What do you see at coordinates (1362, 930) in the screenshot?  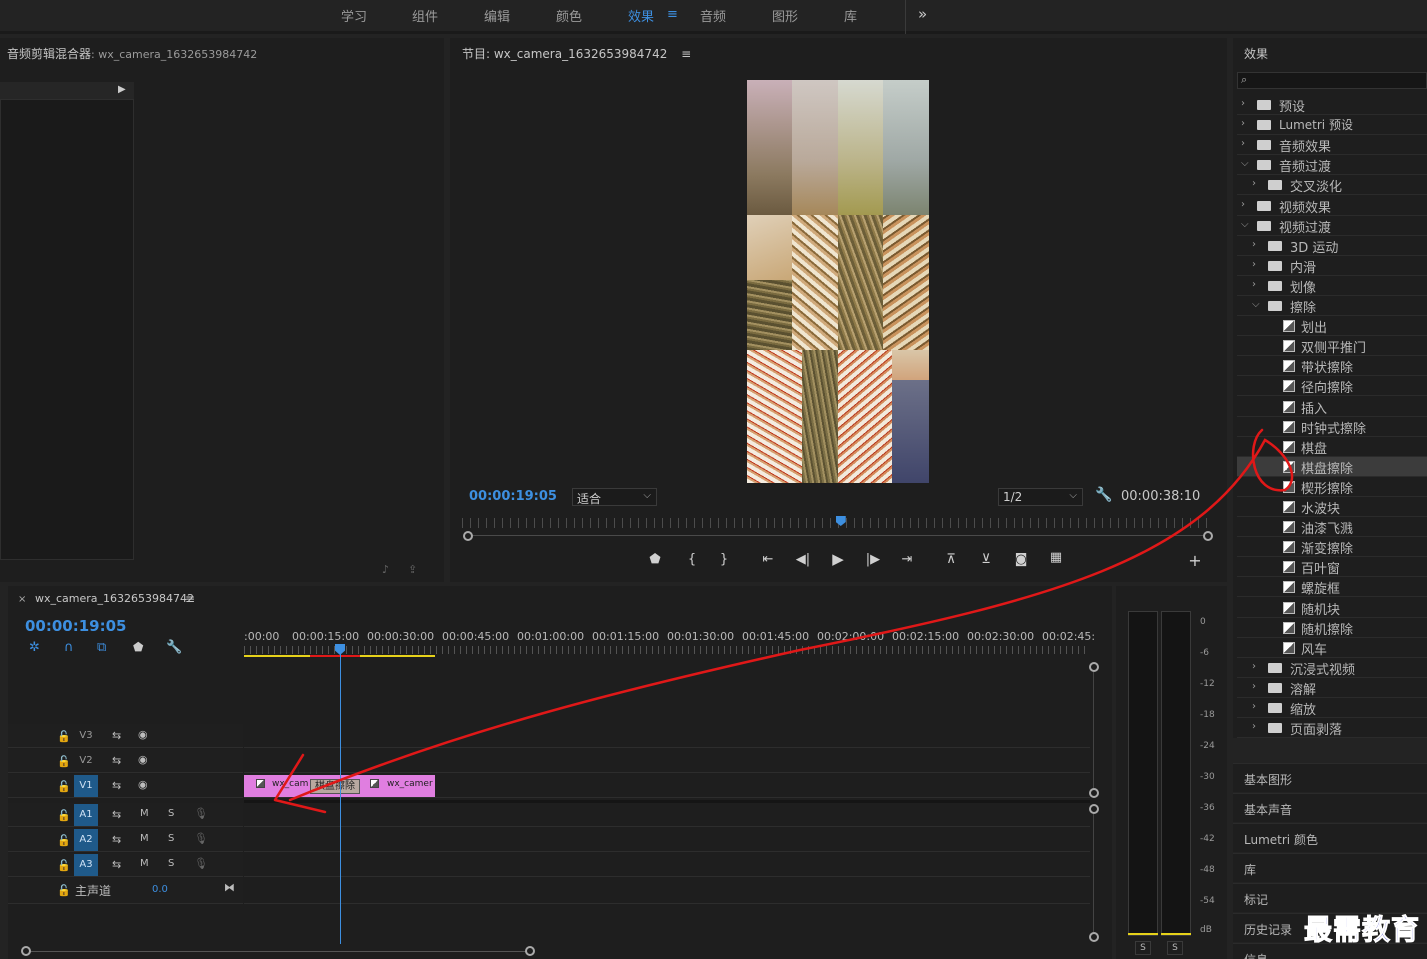 I see `watermark-logo: 最需教育` at bounding box center [1362, 930].